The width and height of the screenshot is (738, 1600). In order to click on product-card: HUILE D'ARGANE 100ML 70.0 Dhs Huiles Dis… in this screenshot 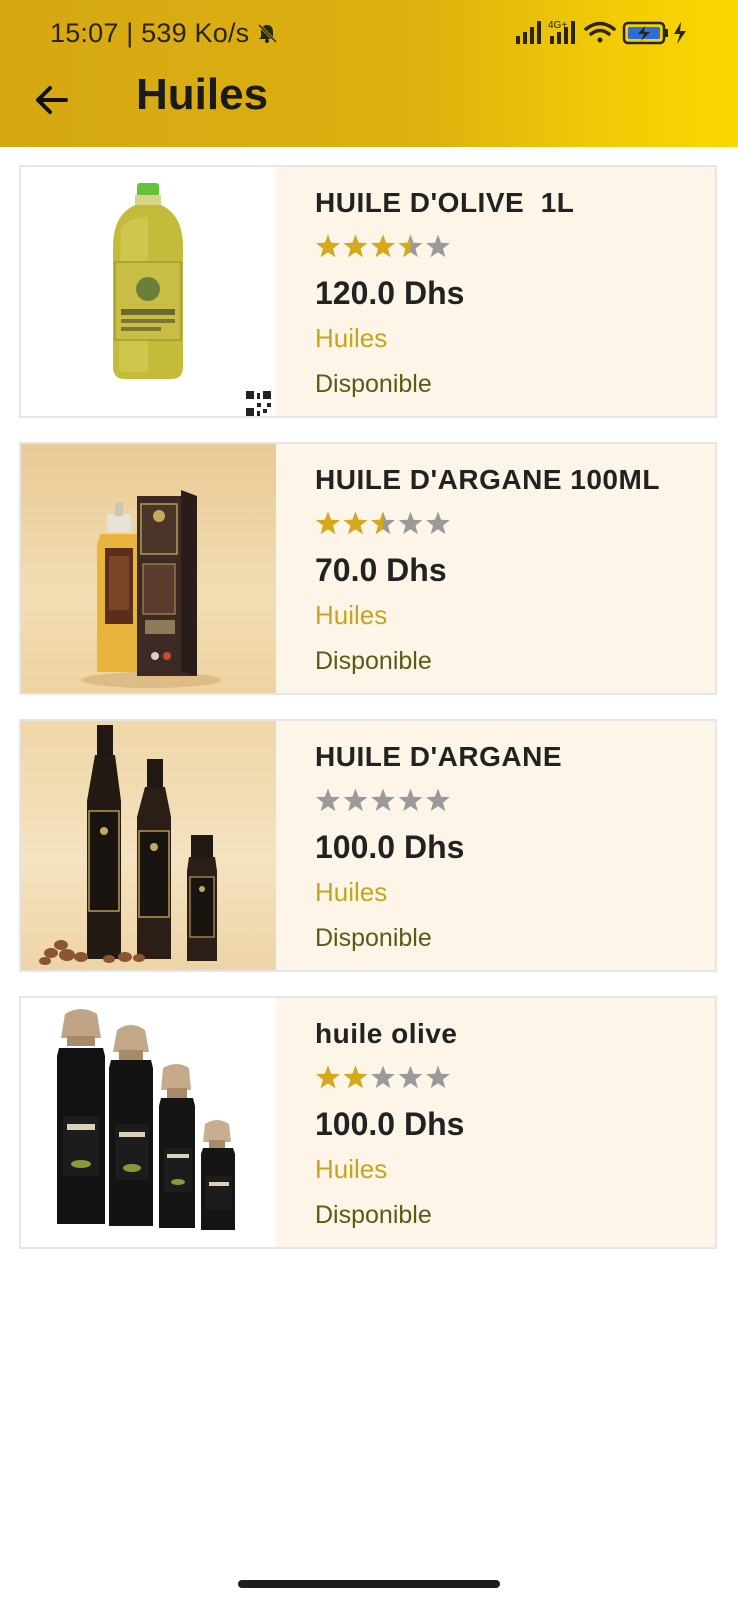, I will do `click(368, 568)`.